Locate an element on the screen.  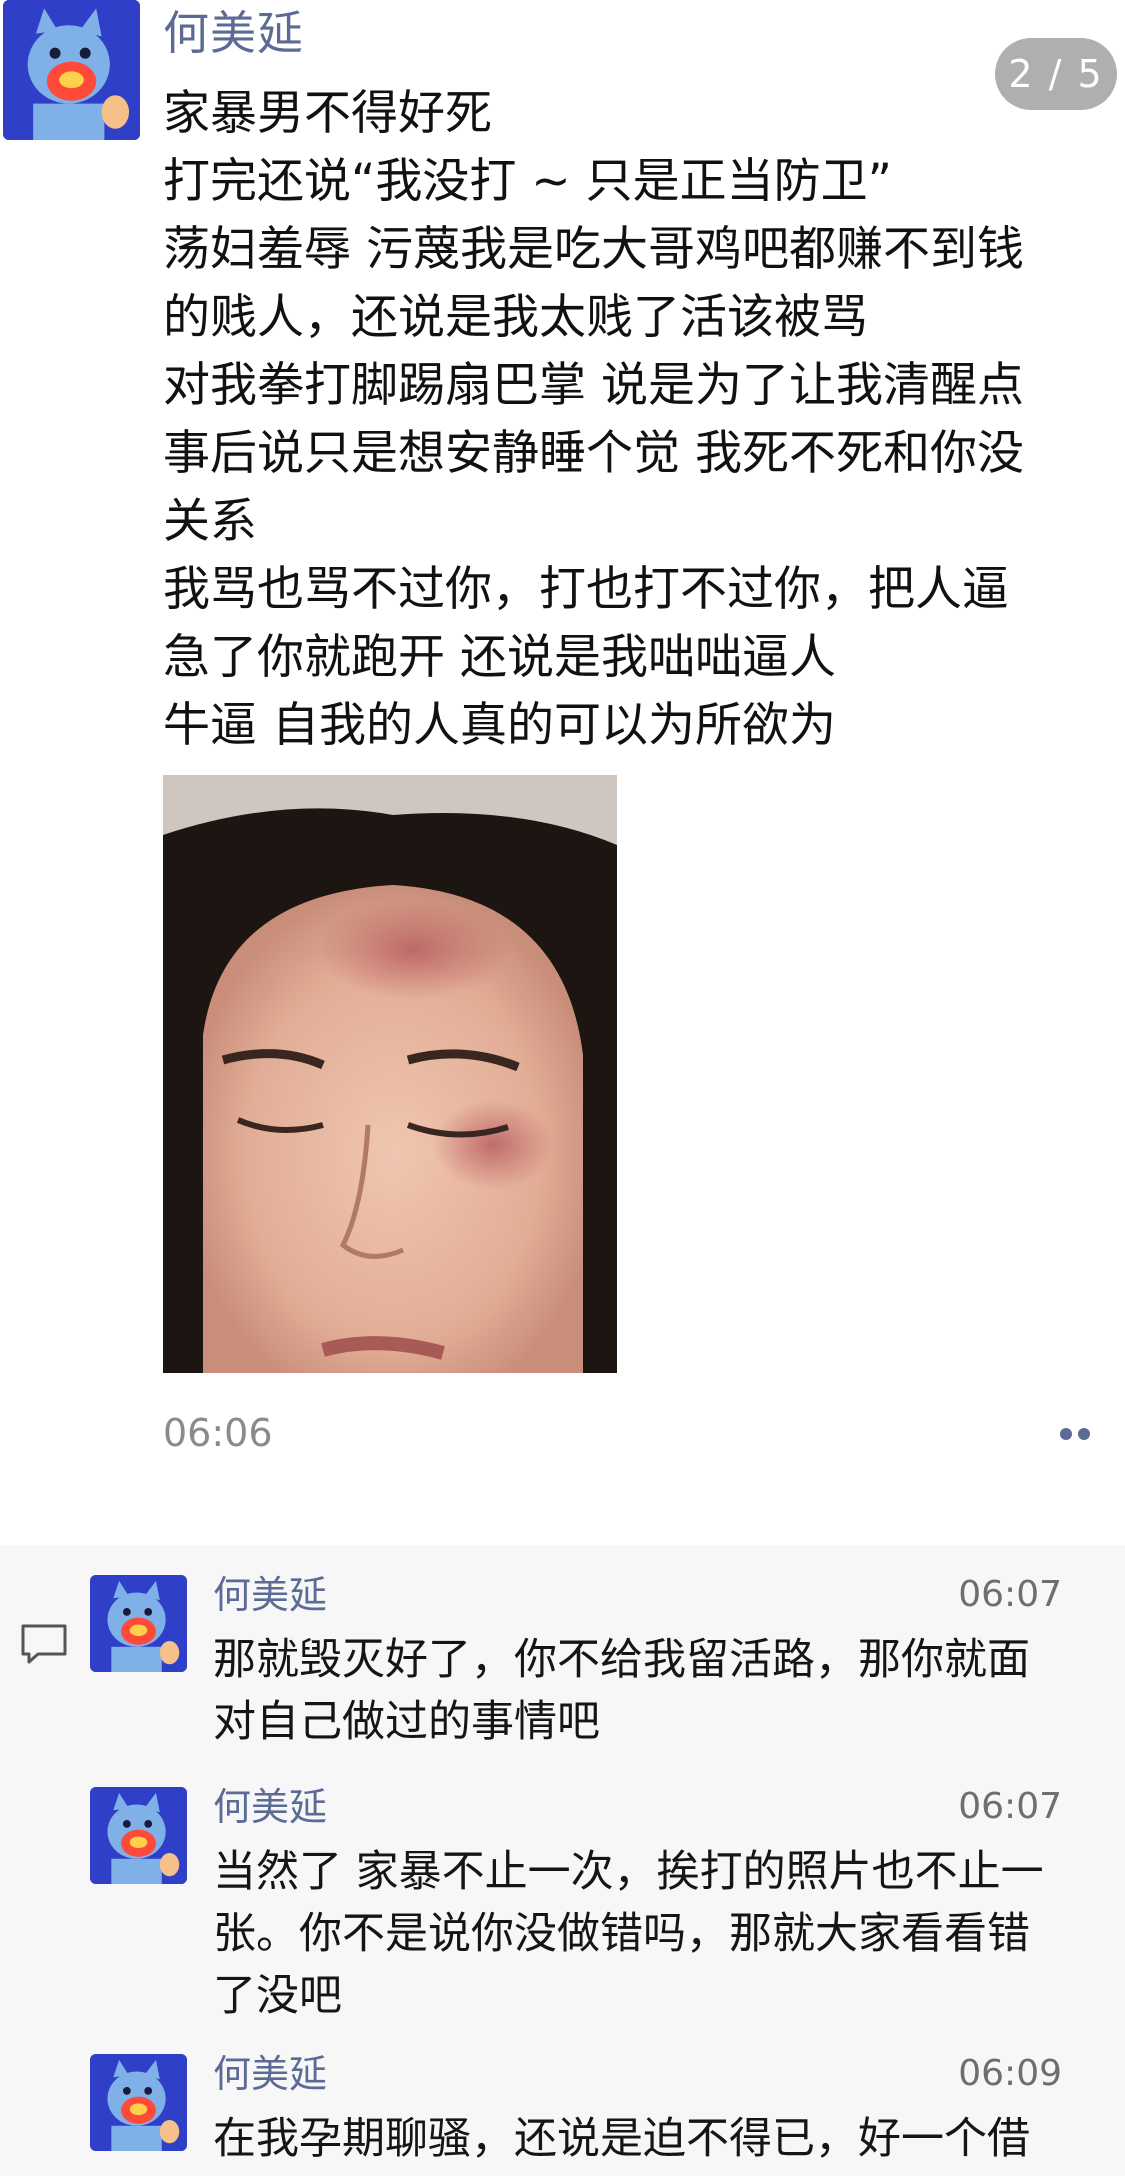
post-line: 荡妇羞辱 污蔑我是吃大哥鸡吧都赚不到钱 is located at coordinates (593, 249).